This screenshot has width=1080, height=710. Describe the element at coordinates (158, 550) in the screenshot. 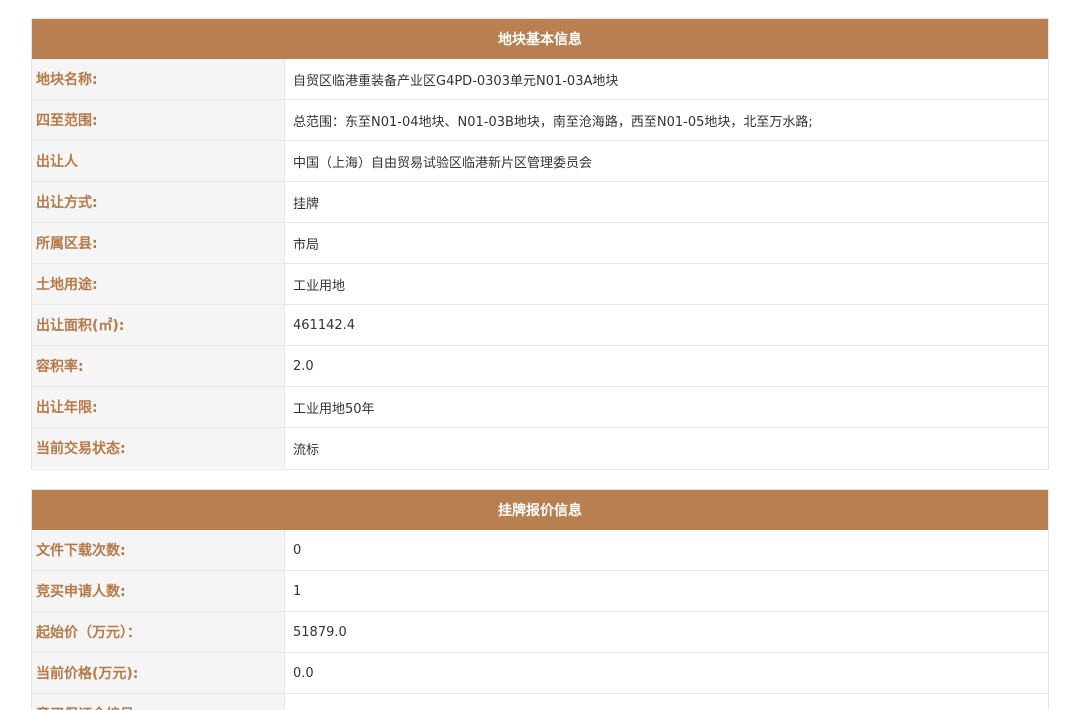

I see `row-label: 文件下载次数:` at that location.